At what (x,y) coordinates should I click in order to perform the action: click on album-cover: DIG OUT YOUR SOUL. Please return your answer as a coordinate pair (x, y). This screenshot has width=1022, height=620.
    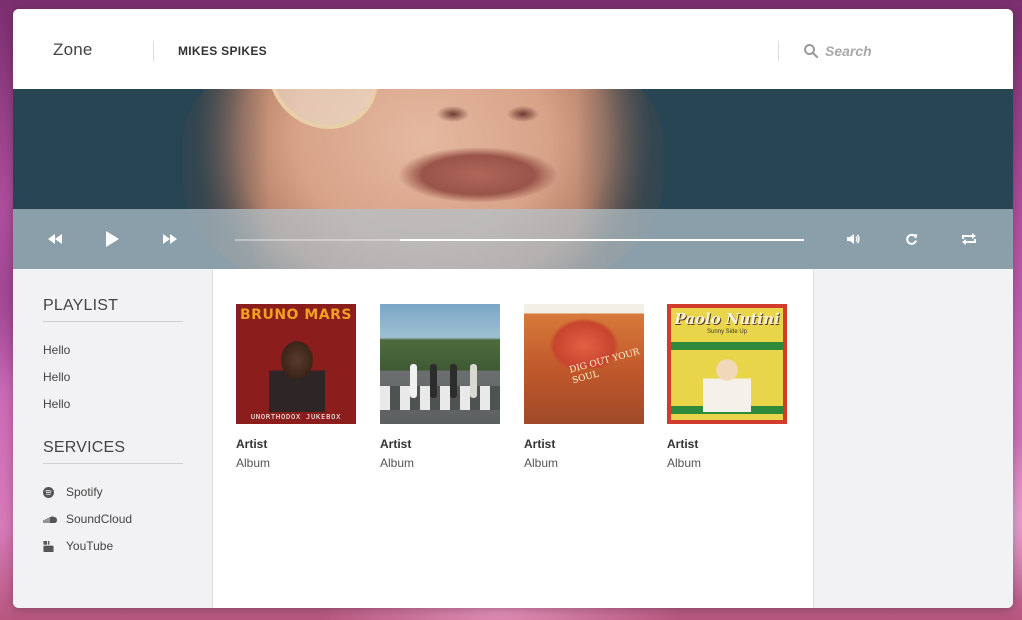
    Looking at the image, I should click on (584, 364).